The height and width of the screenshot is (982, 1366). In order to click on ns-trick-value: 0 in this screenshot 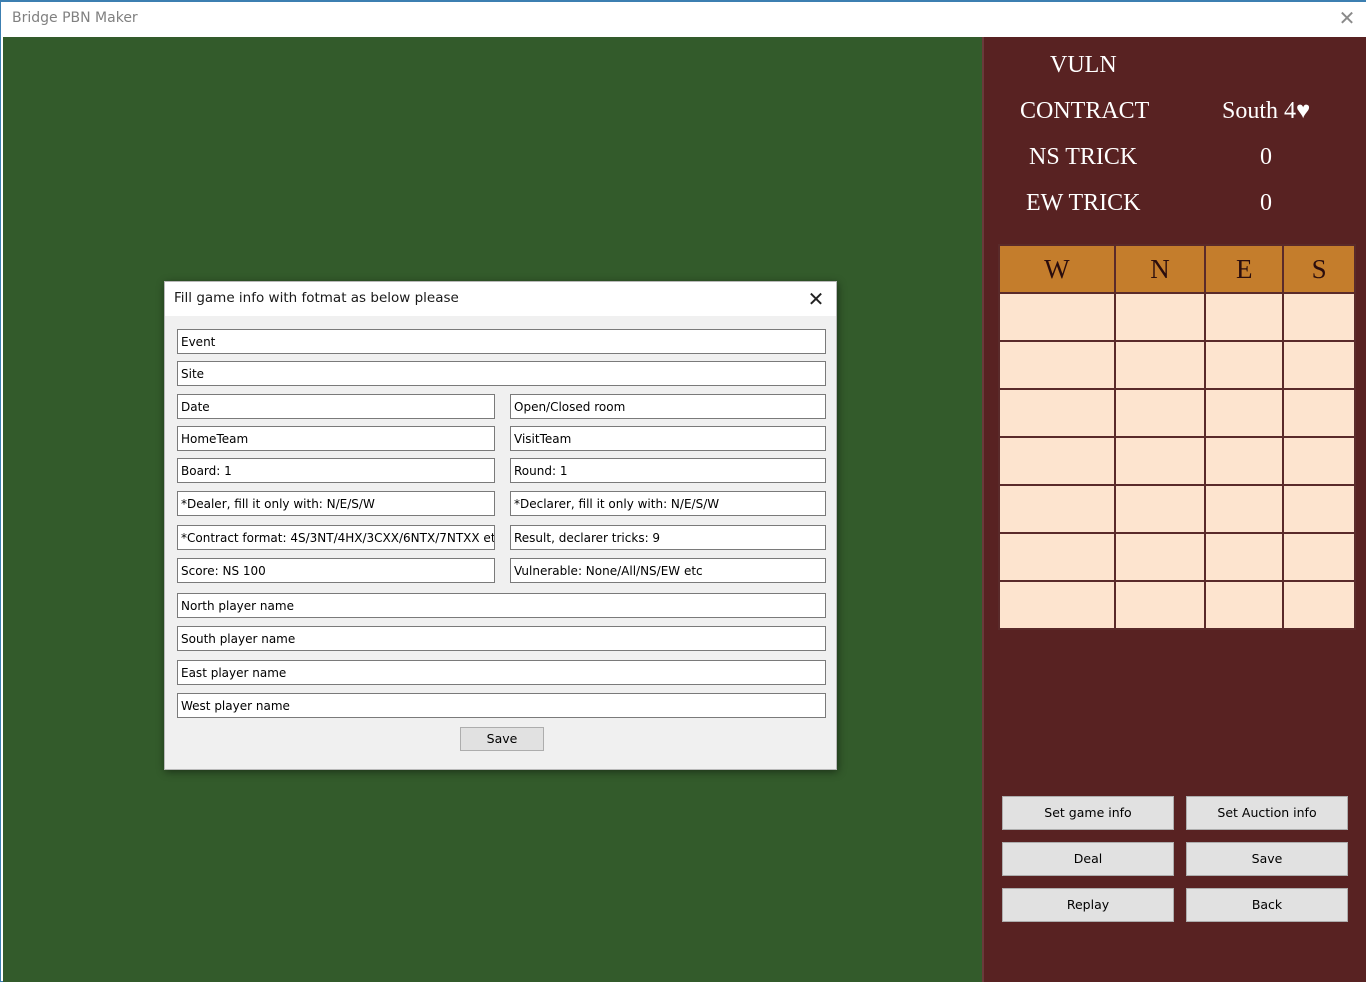, I will do `click(1266, 157)`.